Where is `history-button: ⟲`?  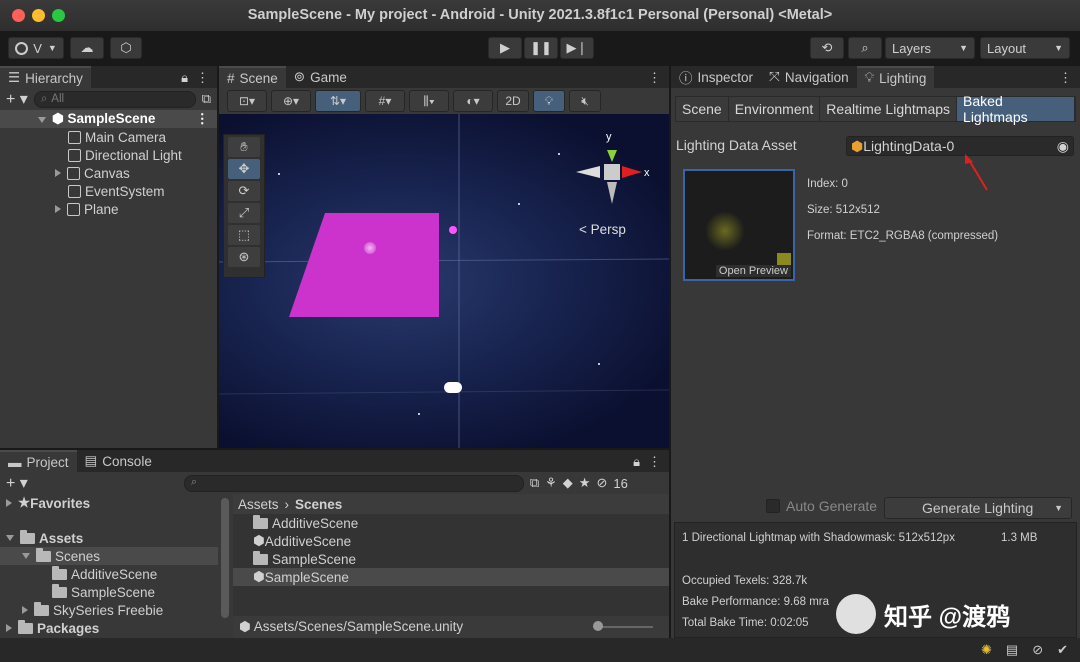 history-button: ⟲ is located at coordinates (827, 48).